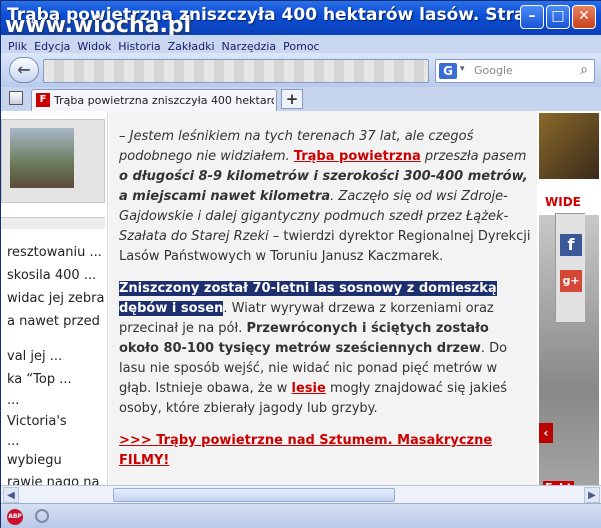  What do you see at coordinates (493, 70) in the screenshot?
I see `search-placeholder: Google` at bounding box center [493, 70].